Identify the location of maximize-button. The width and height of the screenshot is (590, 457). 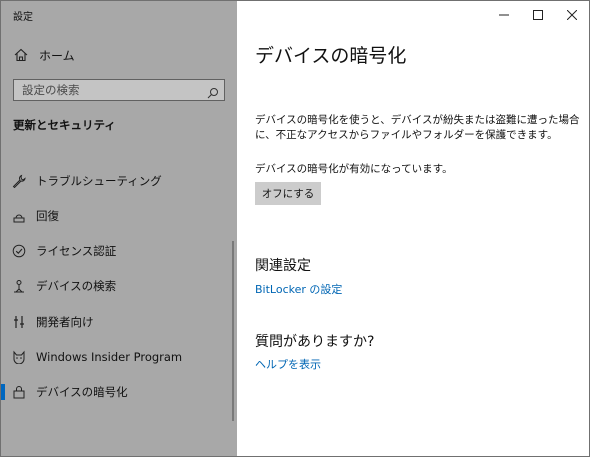
(538, 15).